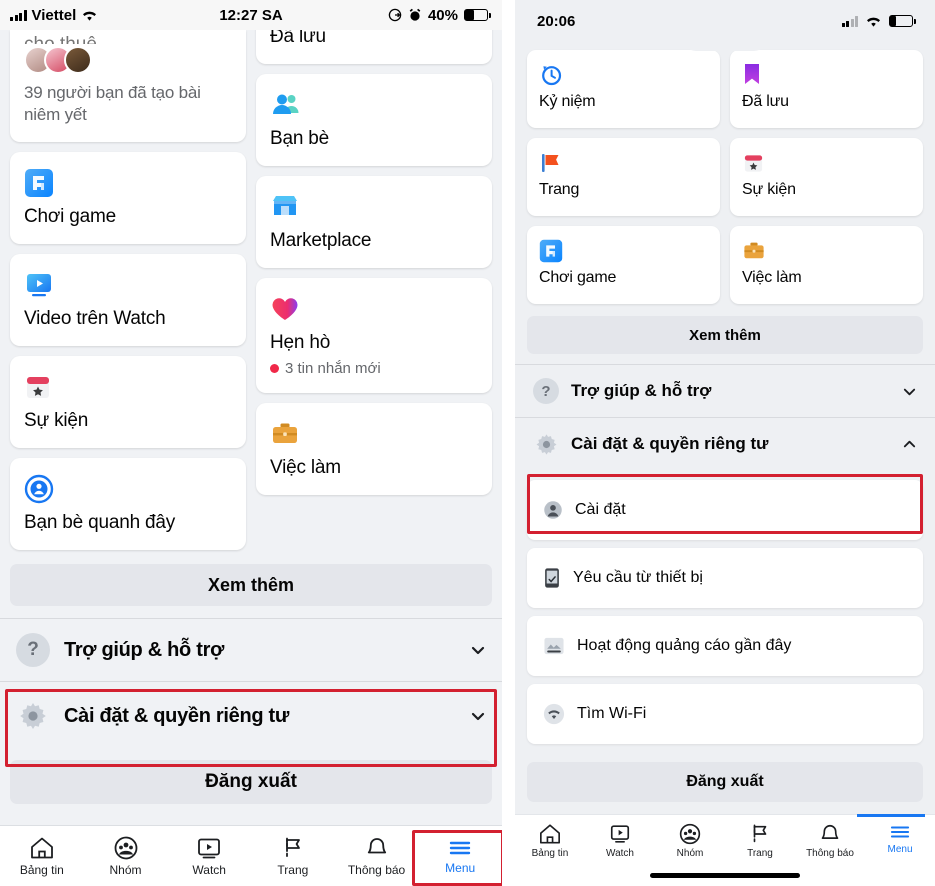 The width and height of the screenshot is (935, 886). What do you see at coordinates (725, 510) in the screenshot?
I see `sub-item-cai-dat: Cài đặt` at bounding box center [725, 510].